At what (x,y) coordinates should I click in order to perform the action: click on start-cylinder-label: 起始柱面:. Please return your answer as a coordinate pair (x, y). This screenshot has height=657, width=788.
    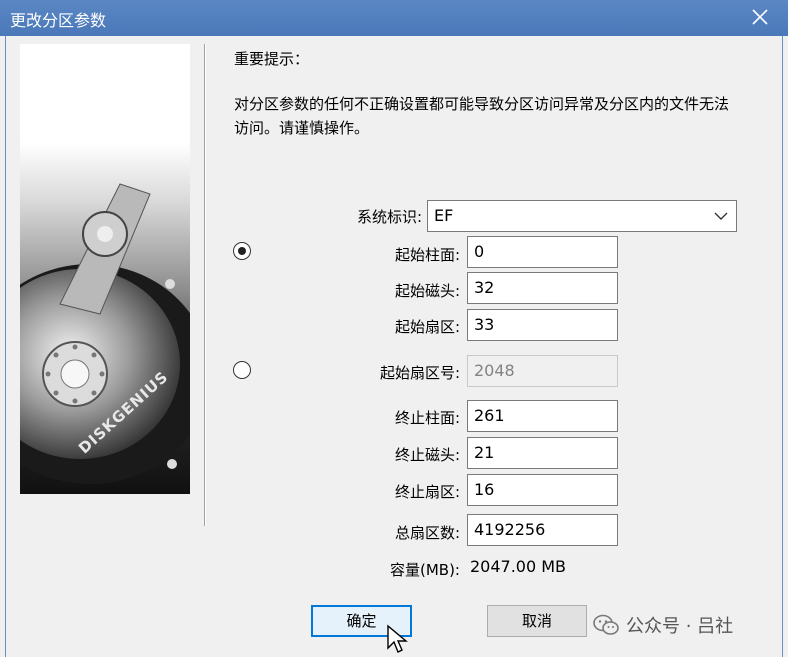
    Looking at the image, I should click on (427, 255).